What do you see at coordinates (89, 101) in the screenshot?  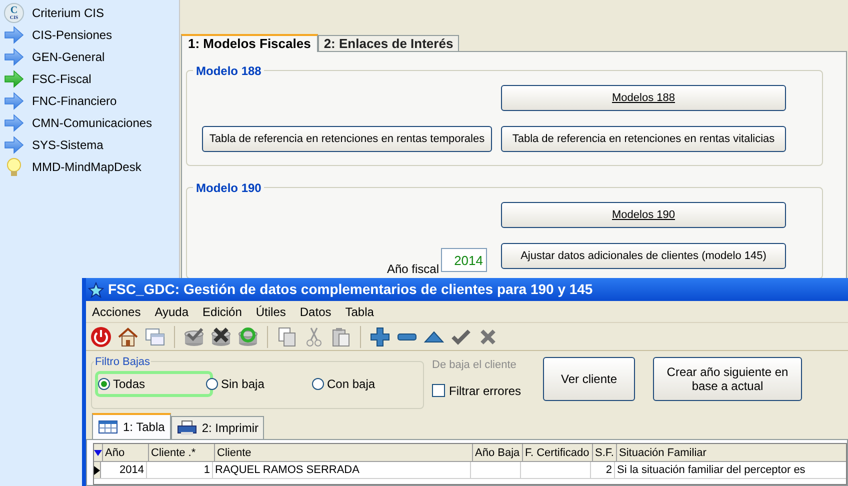 I see `sidebar-item: FNC-Financiero` at bounding box center [89, 101].